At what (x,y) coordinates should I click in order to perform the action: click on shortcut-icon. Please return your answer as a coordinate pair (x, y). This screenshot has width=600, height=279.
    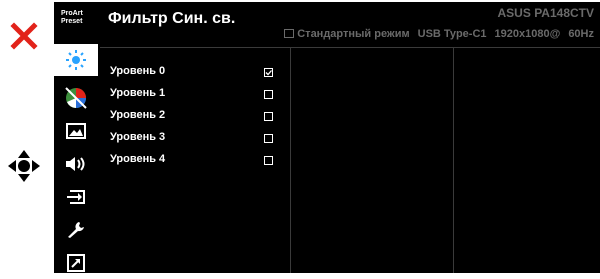
    Looking at the image, I should click on (76, 263).